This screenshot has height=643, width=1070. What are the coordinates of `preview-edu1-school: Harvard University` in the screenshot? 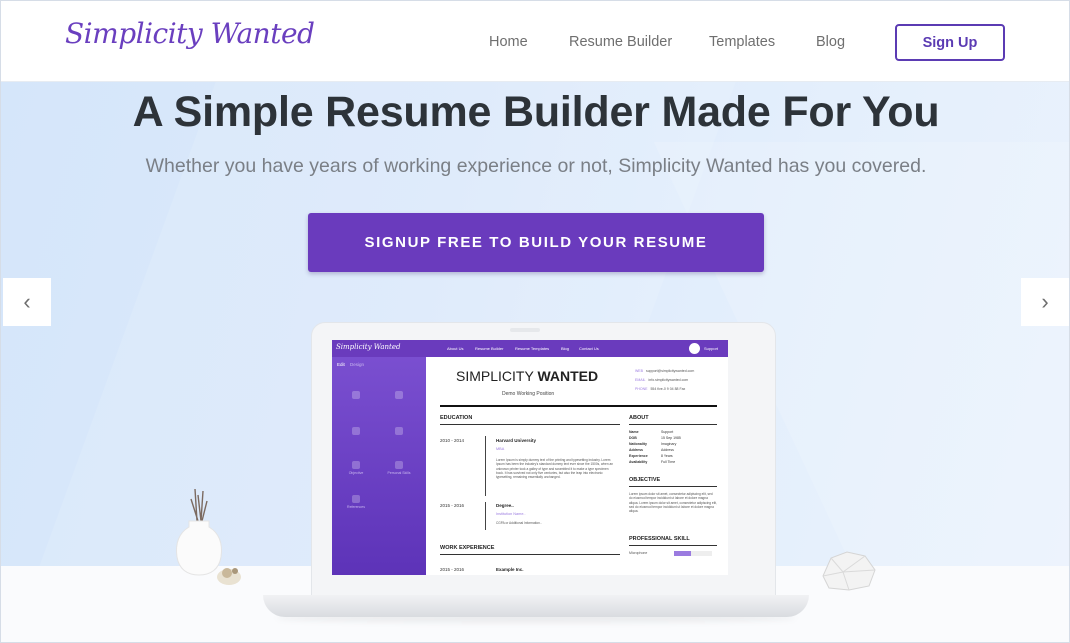 It's located at (516, 440).